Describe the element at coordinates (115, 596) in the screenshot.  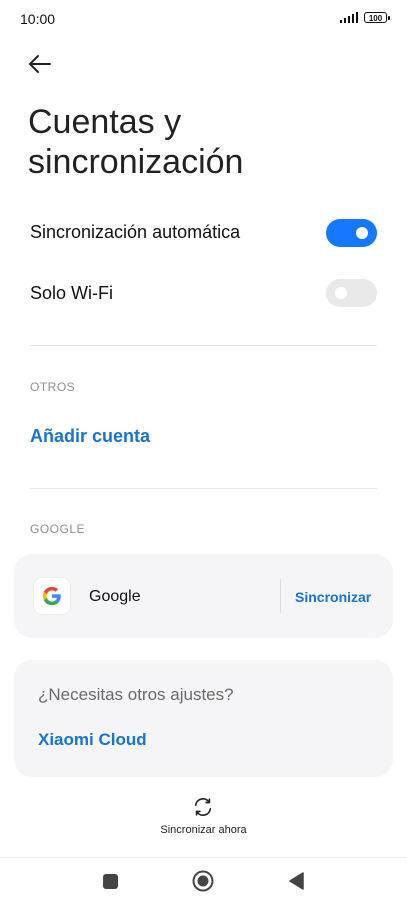
I see `google-account-name: Google` at that location.